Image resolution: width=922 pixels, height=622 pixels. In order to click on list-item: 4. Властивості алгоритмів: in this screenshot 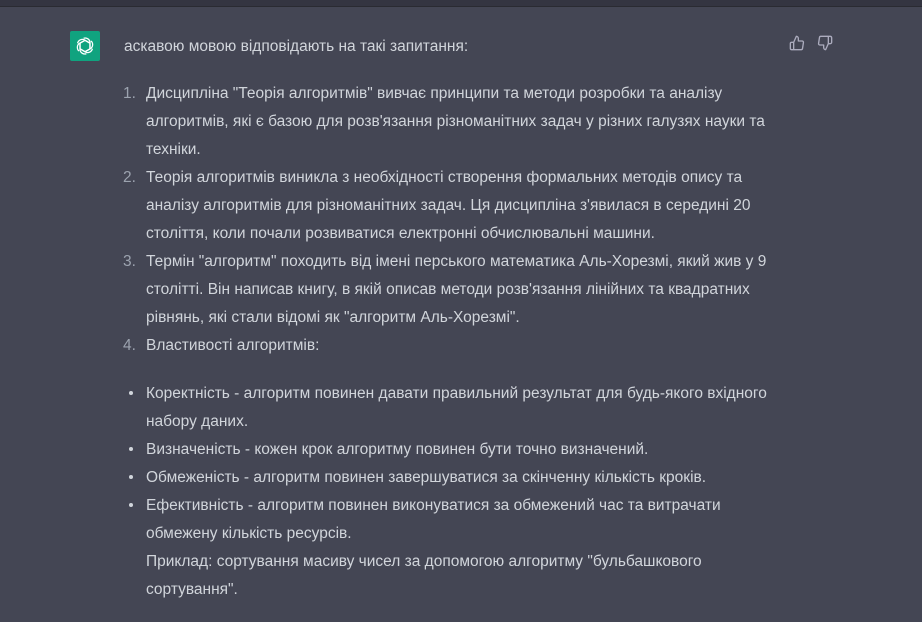, I will do `click(458, 346)`.